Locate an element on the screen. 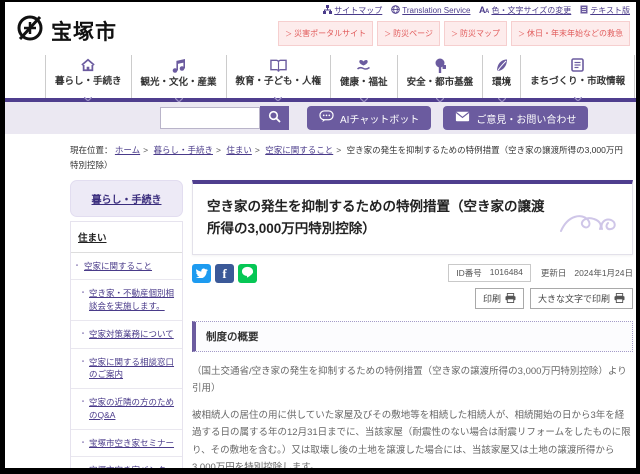 The height and width of the screenshot is (474, 640). meta-info: ID番号 1016484 更新日 2024年1月24日 印刷 大きな文字で印刷 is located at coordinates (540, 287).